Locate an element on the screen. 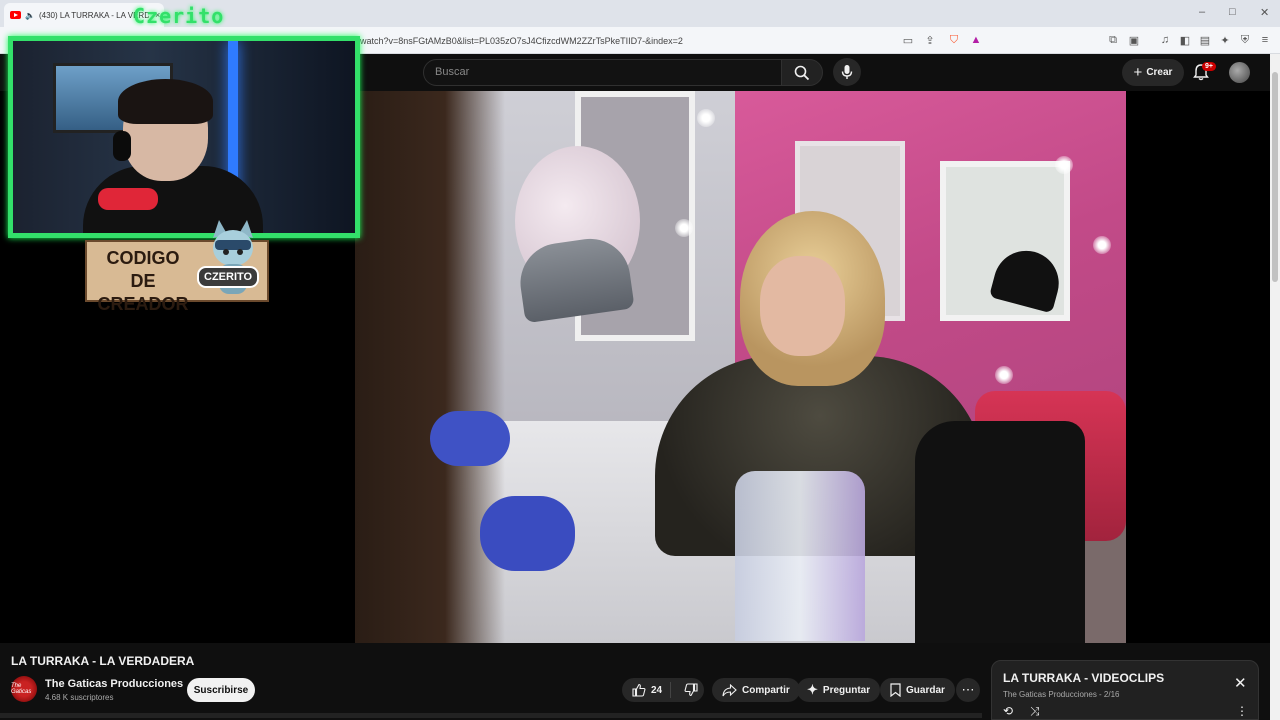 Image resolution: width=1280 pixels, height=720 pixels. leo-ai-icon: ✦ is located at coordinates (1225, 40).